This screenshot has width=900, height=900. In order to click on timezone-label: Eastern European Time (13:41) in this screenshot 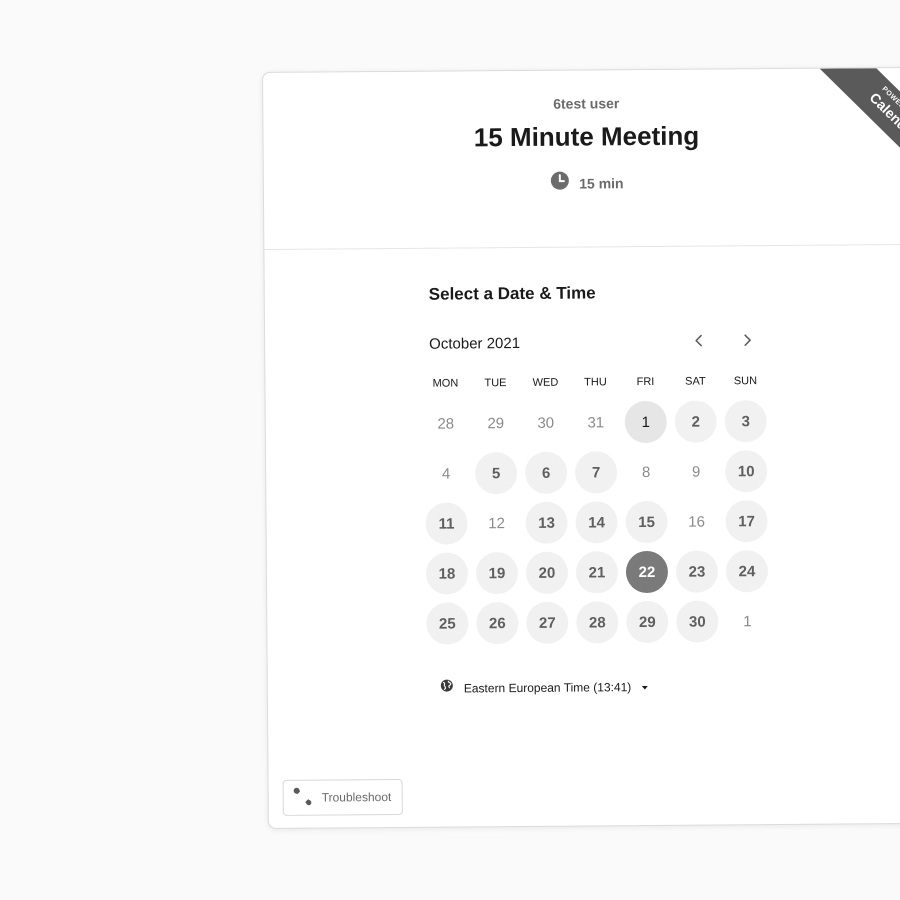, I will do `click(547, 687)`.